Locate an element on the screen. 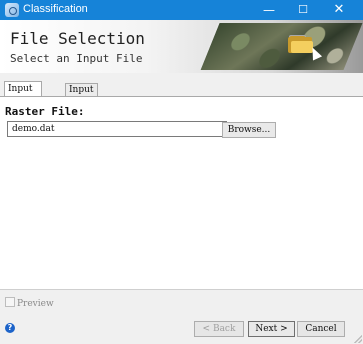  tab-input-raster: Input Raster is located at coordinates (23, 94).